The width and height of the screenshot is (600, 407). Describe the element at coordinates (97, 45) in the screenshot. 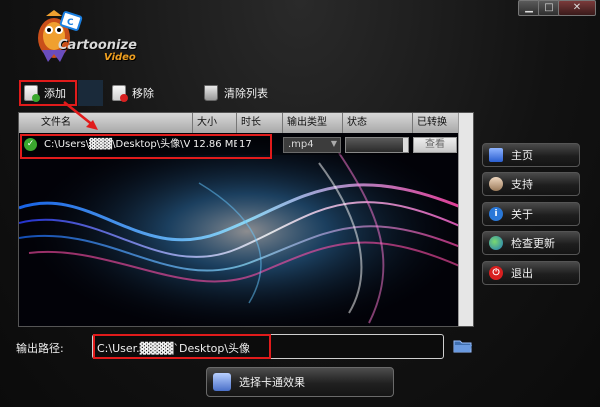

I see `logo-title: Cartoonize` at that location.